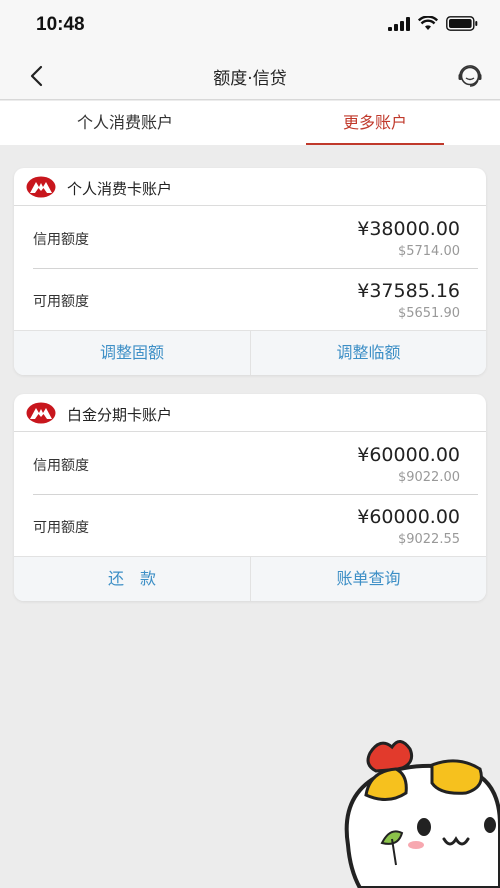 Image resolution: width=500 pixels, height=888 pixels. I want to click on card-header: 白金分期卡账户, so click(250, 413).